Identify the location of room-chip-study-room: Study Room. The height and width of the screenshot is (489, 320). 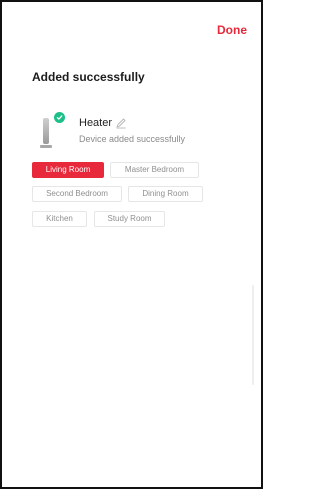
(129, 219).